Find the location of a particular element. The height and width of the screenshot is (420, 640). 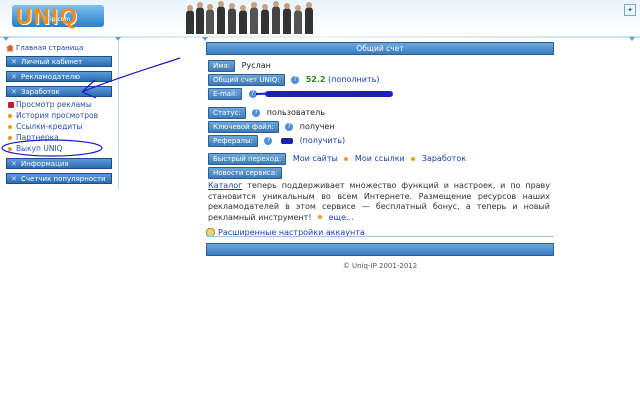

annotation-arrow is located at coordinates (131, 78).